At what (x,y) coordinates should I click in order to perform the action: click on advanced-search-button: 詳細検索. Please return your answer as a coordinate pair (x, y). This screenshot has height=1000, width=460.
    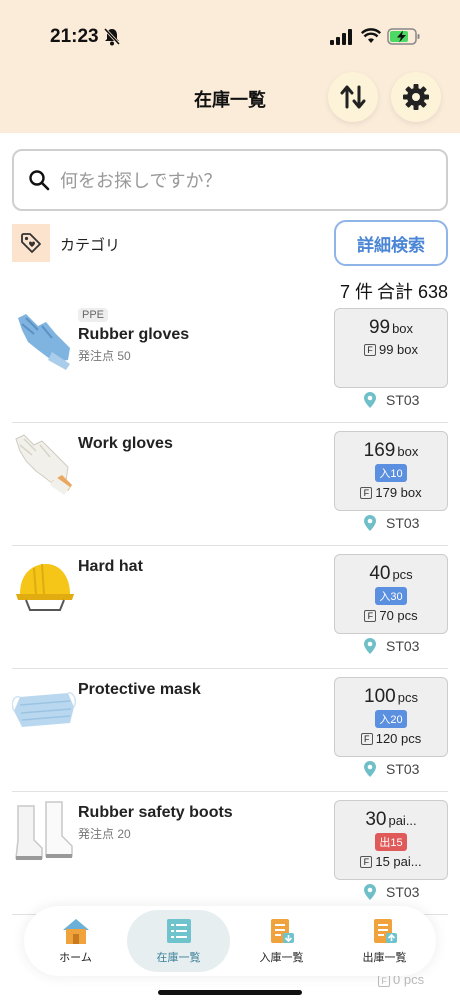
    Looking at the image, I should click on (391, 243).